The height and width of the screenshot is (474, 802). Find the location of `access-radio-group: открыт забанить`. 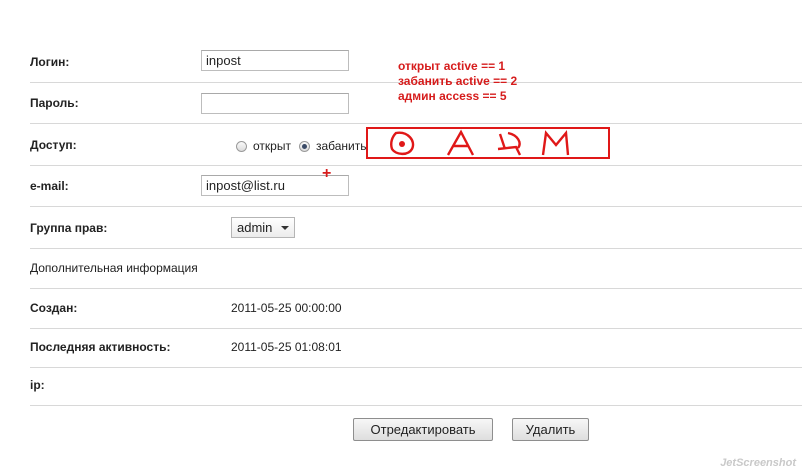

access-radio-group: открыт забанить is located at coordinates (305, 146).